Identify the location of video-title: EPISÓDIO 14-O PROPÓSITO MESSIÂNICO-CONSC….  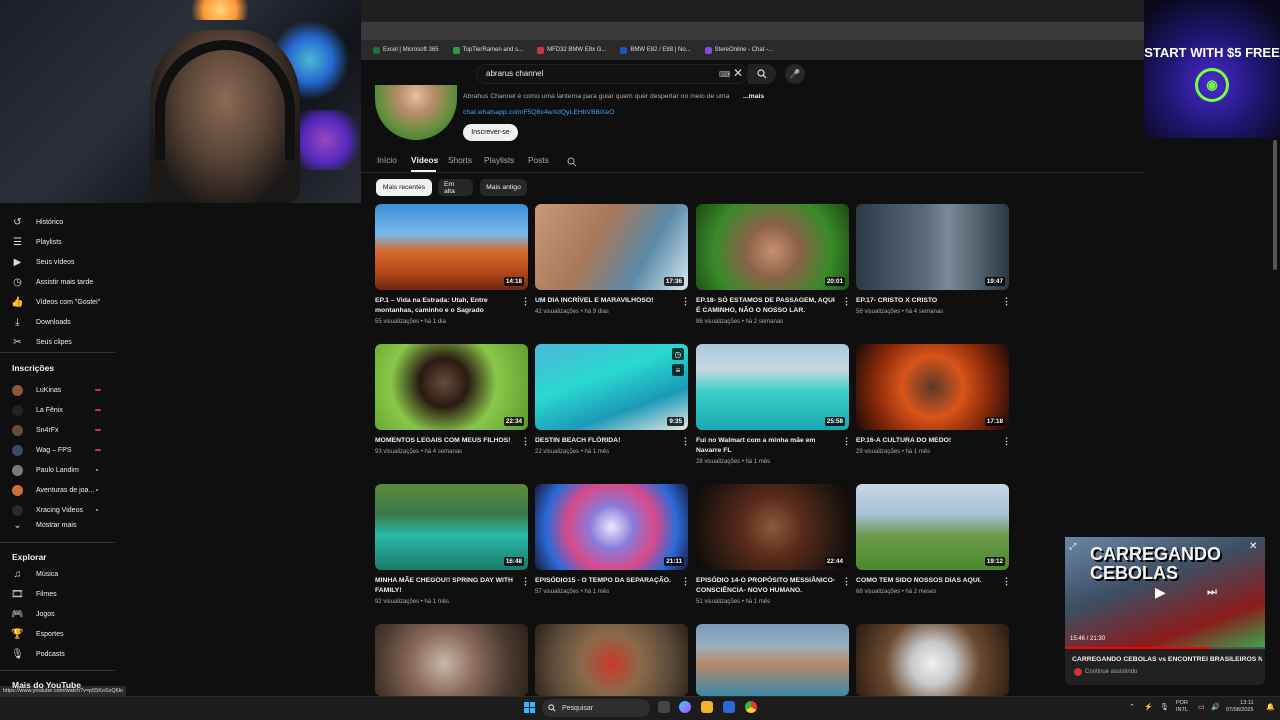
(766, 586).